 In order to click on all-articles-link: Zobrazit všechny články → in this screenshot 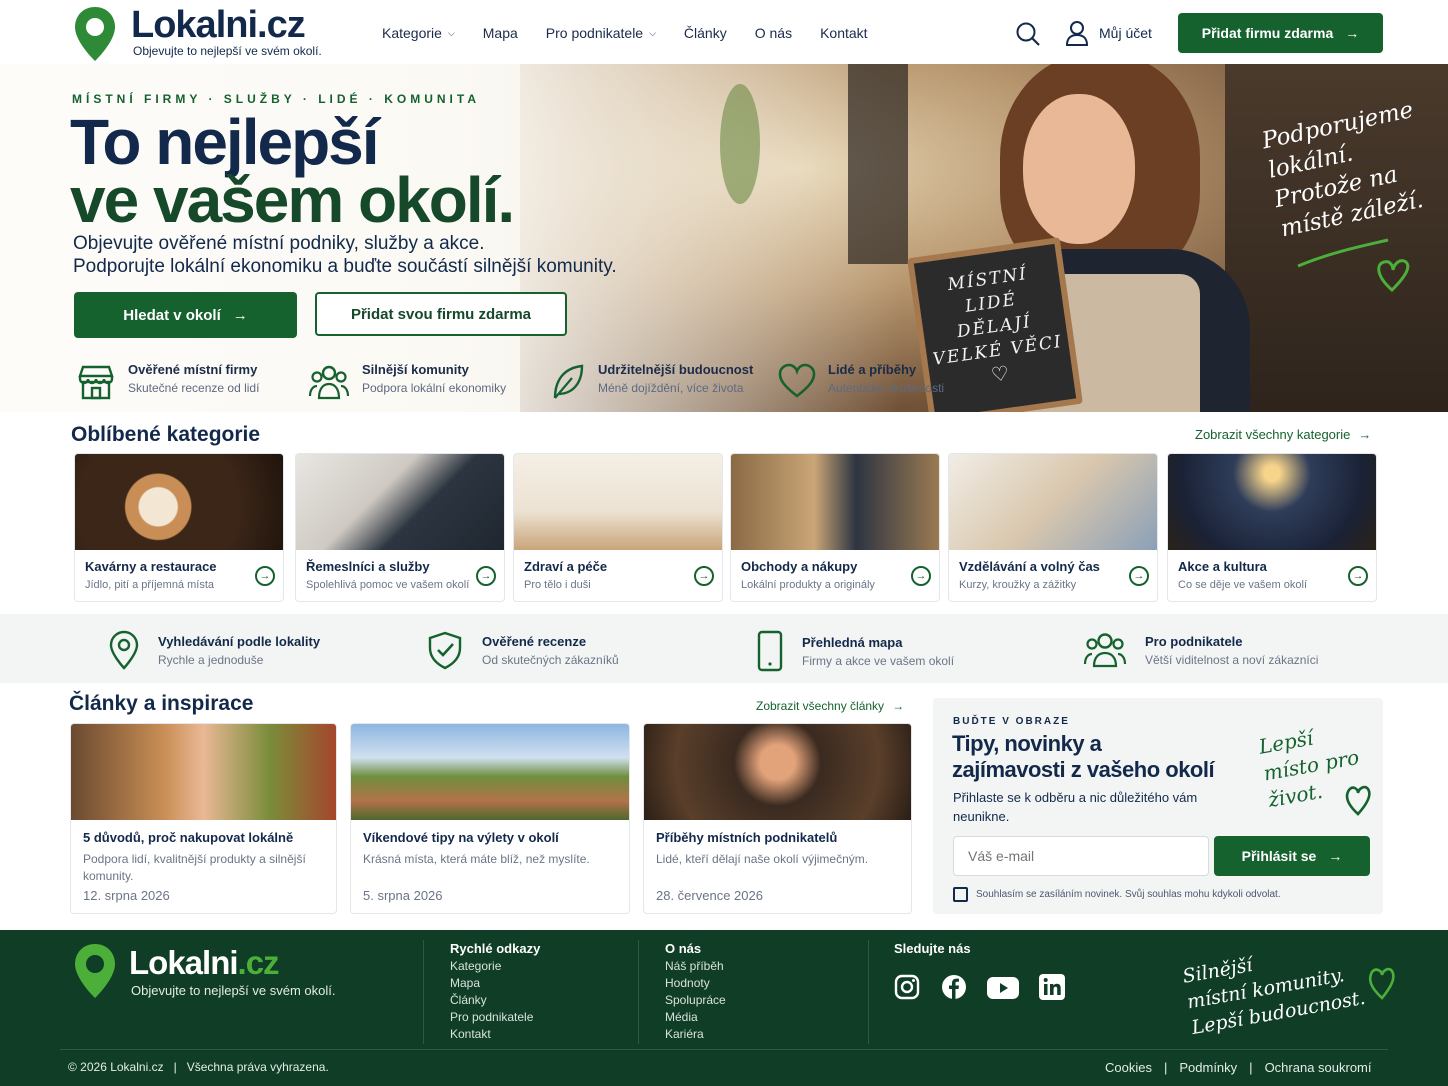, I will do `click(830, 706)`.